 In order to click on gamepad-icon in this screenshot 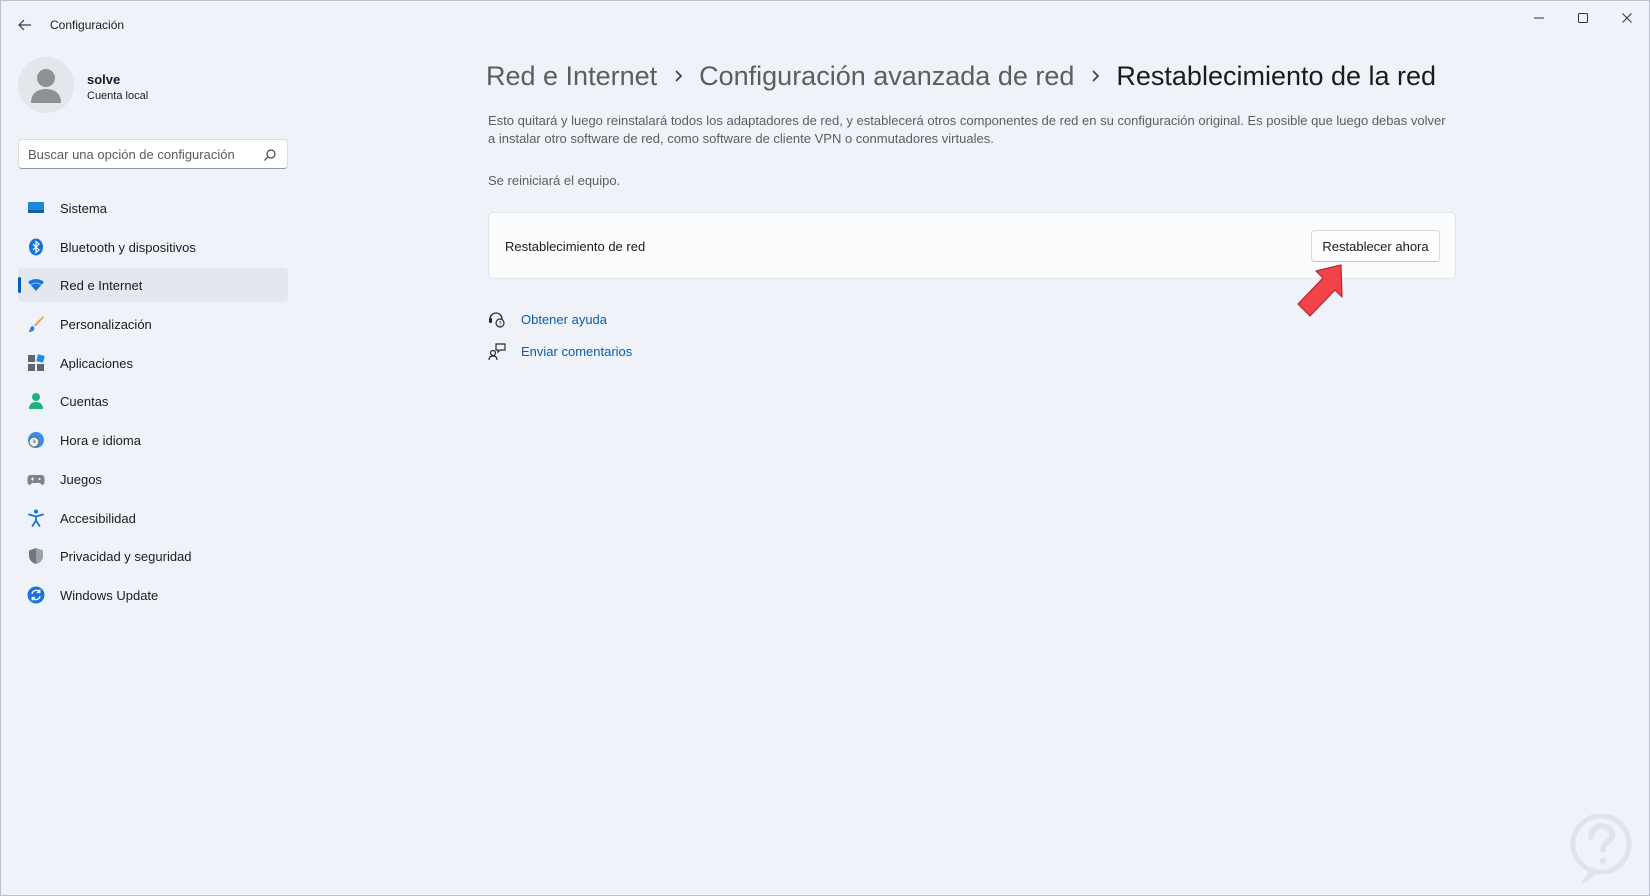, I will do `click(36, 479)`.